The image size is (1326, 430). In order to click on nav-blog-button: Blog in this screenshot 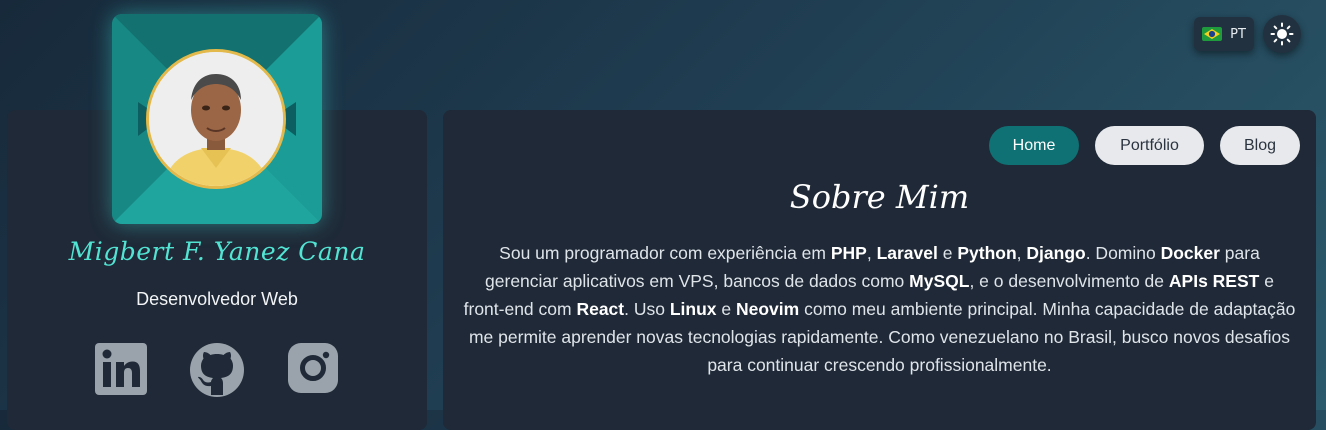, I will do `click(1260, 145)`.